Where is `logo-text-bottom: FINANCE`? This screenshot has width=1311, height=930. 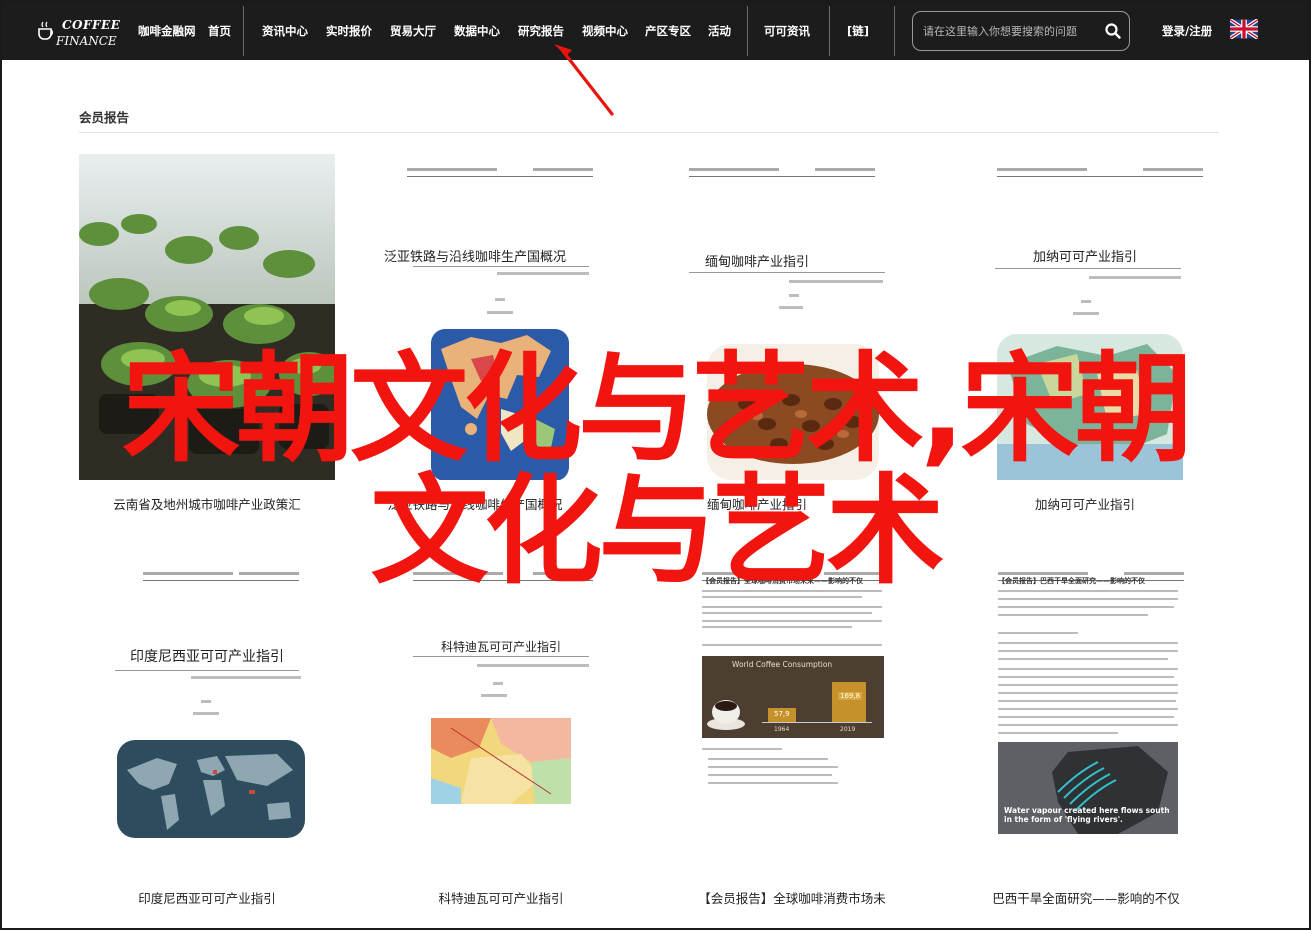 logo-text-bottom: FINANCE is located at coordinates (86, 41).